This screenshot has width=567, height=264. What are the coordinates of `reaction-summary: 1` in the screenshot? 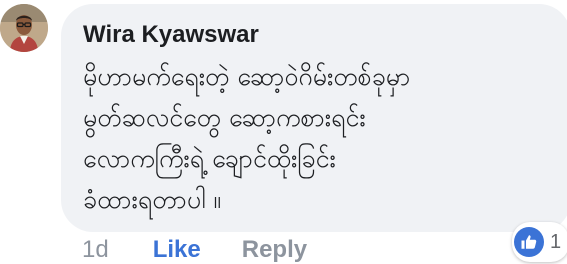 It's located at (539, 242).